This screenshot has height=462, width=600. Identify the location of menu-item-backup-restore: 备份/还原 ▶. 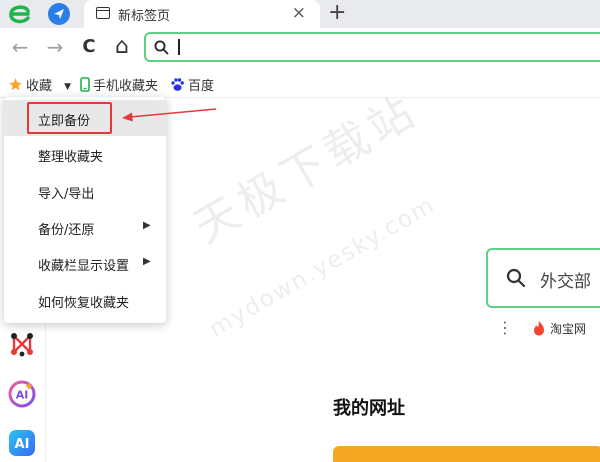
(85, 227).